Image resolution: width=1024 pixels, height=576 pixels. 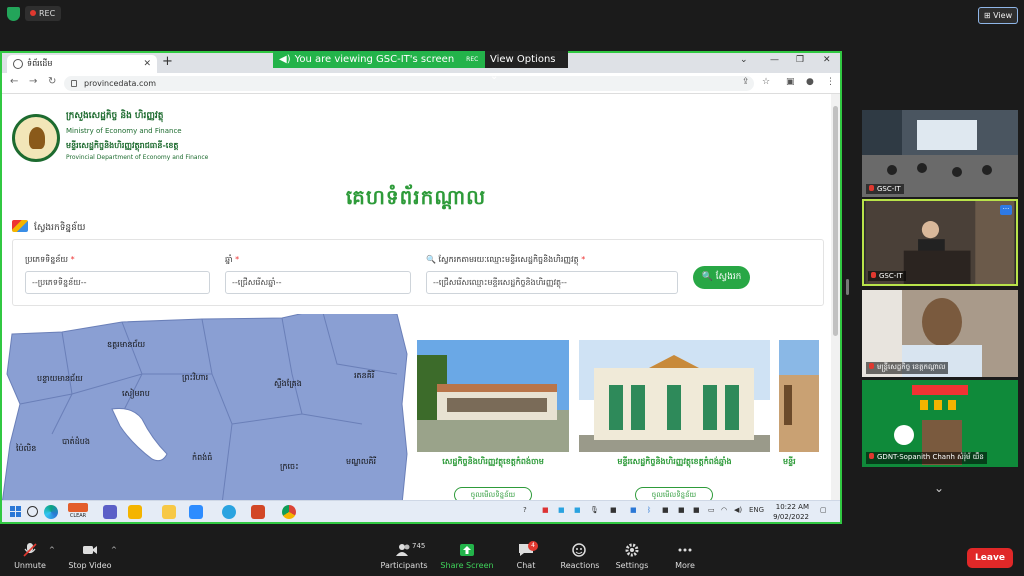 What do you see at coordinates (774, 60) in the screenshot?
I see `minimize-icon: —` at bounding box center [774, 60].